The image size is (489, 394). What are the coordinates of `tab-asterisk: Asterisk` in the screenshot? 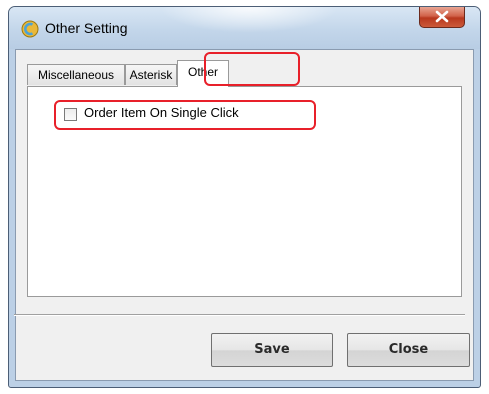 It's located at (151, 74).